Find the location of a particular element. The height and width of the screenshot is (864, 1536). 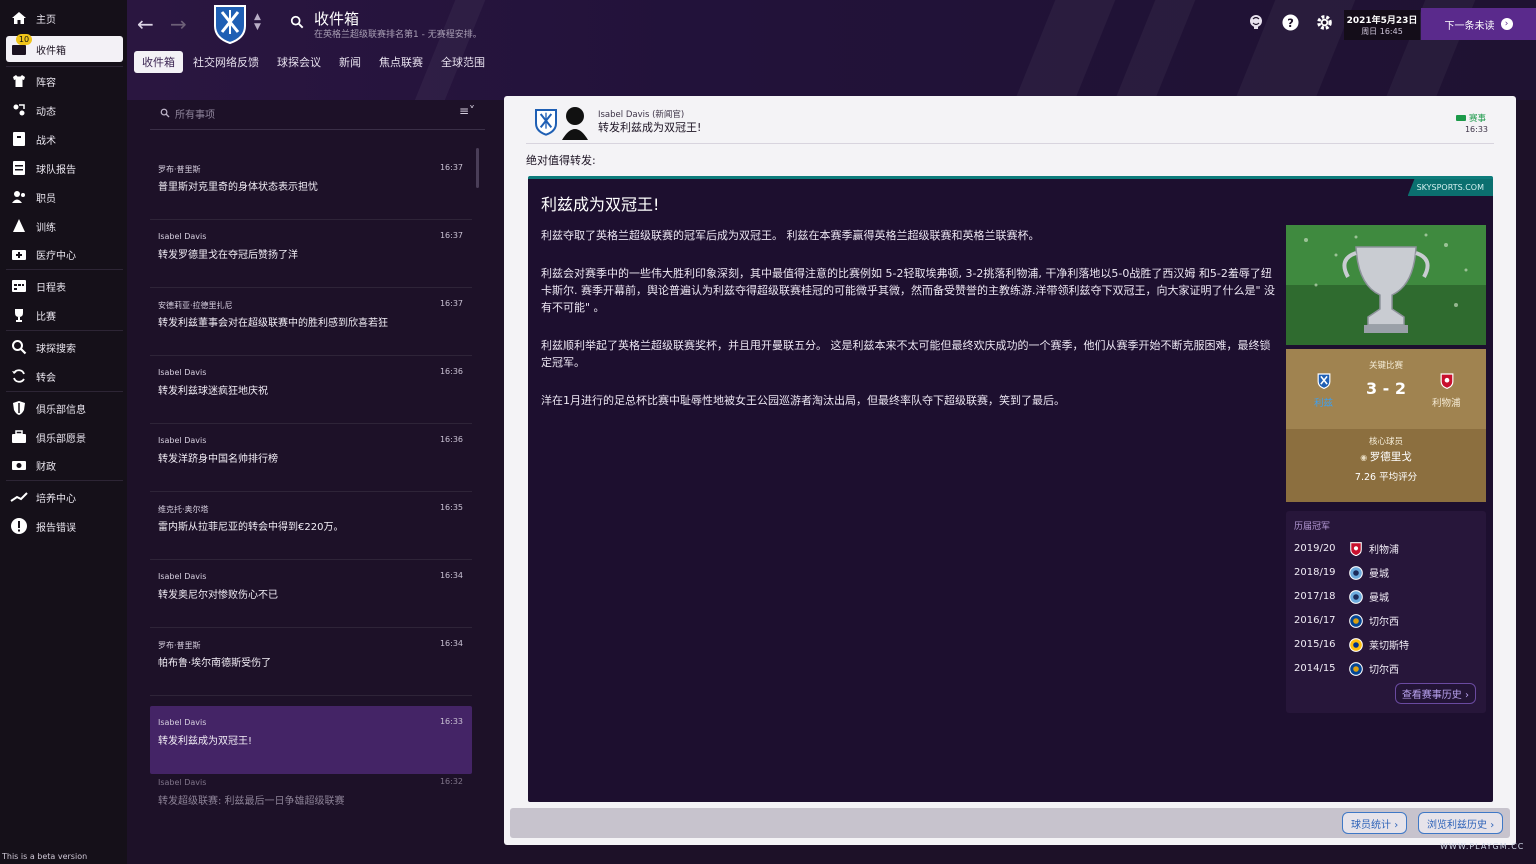

mancity-crest-icon is located at coordinates (1356, 596).